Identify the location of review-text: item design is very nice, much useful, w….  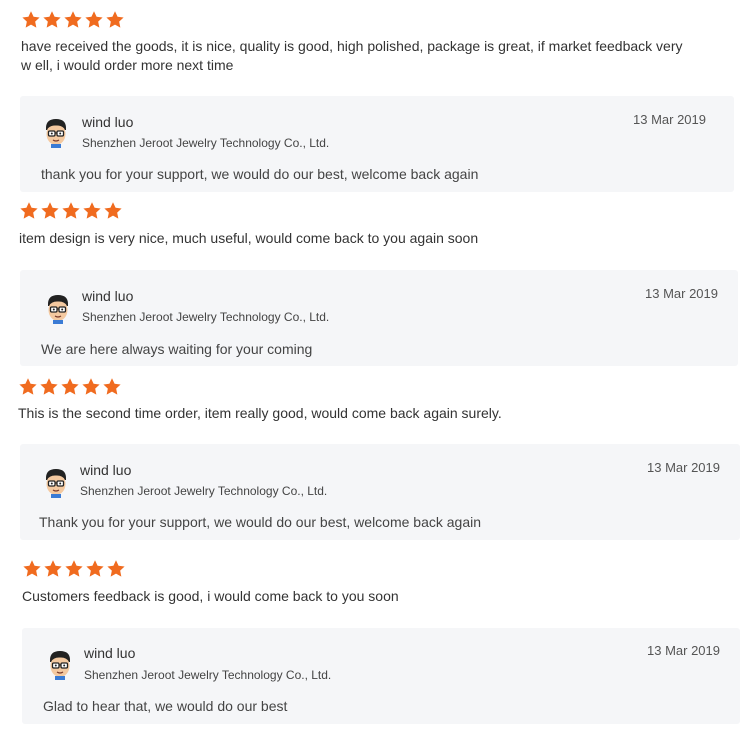
(249, 238).